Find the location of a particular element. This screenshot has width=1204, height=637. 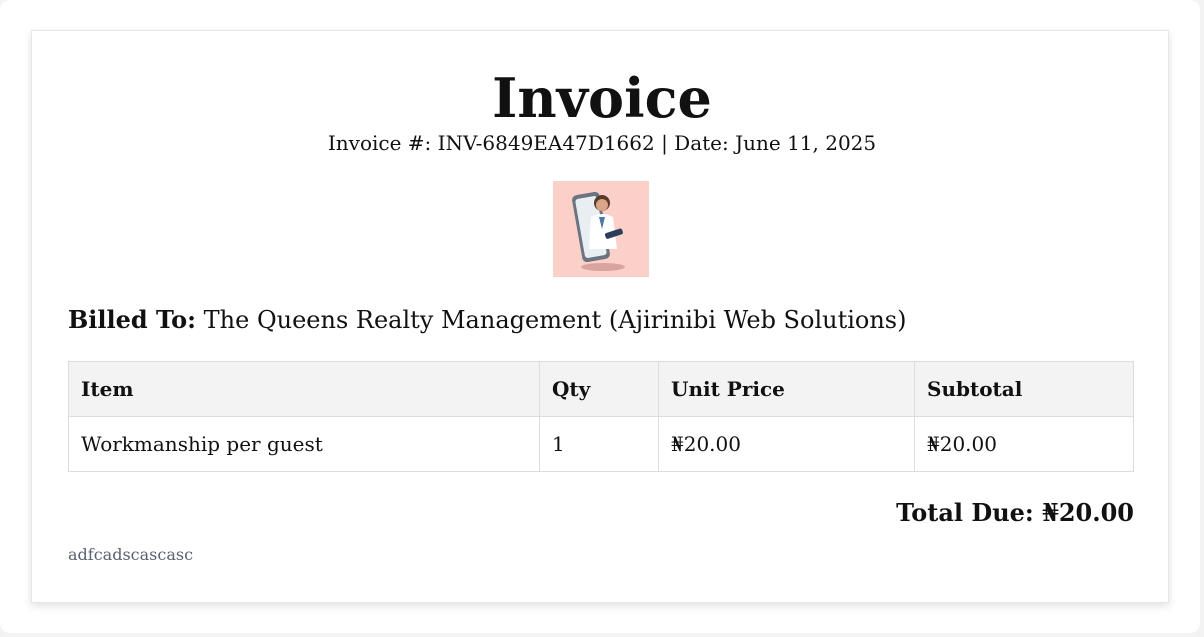

table-header-row: Item Qty Unit Price Subtotal is located at coordinates (601, 389).